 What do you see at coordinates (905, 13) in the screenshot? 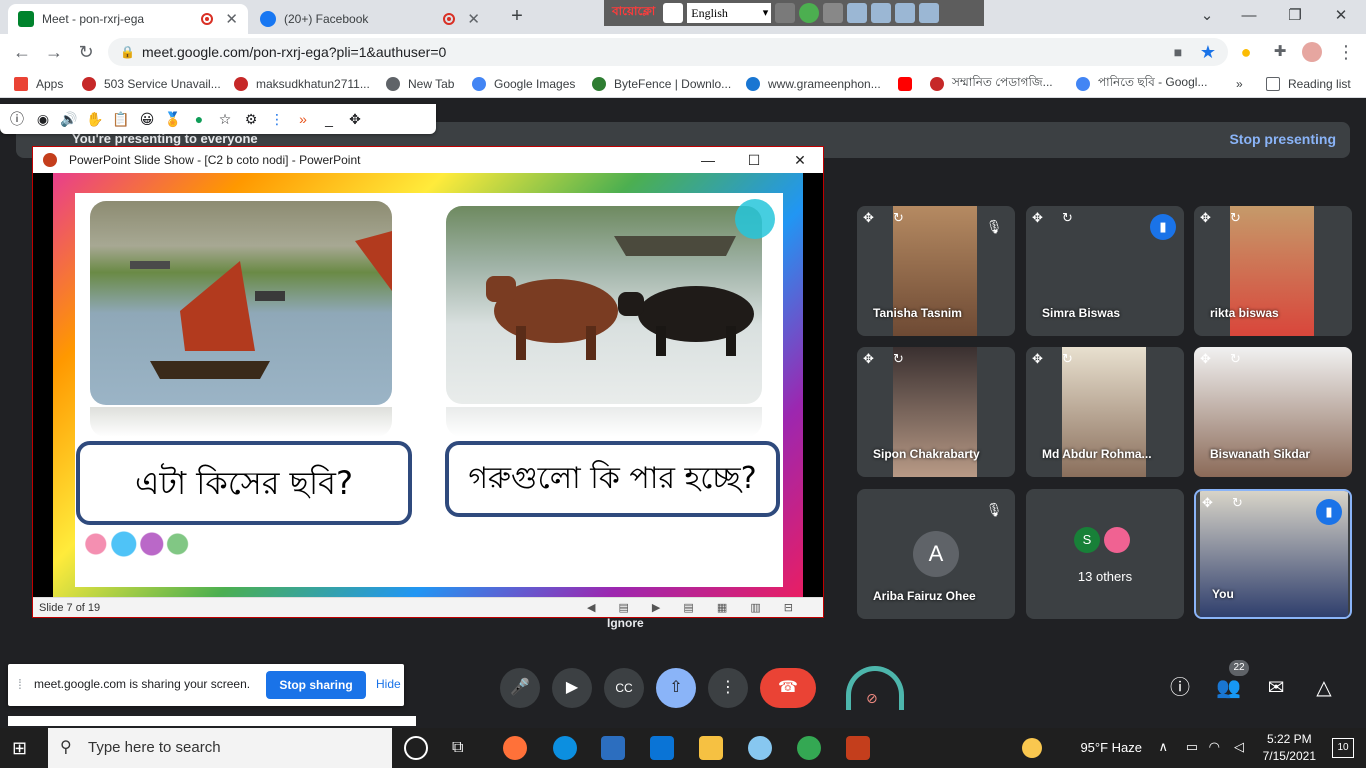
I see `help-icon` at bounding box center [905, 13].